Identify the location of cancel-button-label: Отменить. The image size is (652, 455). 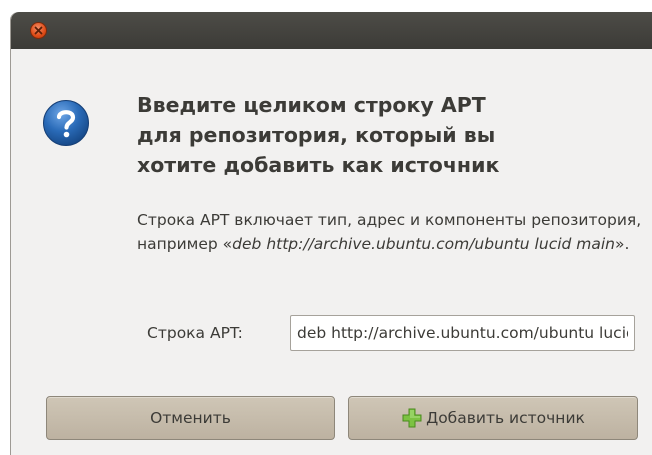
(190, 418).